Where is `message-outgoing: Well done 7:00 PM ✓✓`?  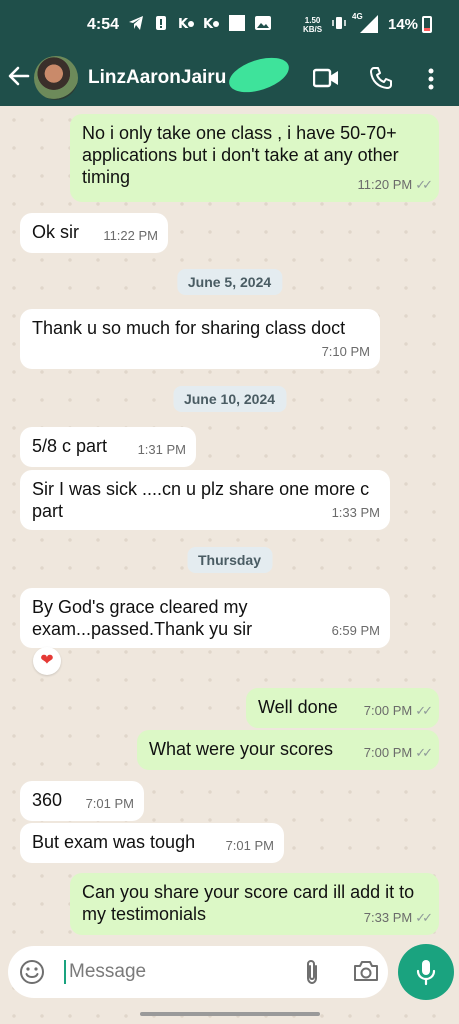 message-outgoing: Well done 7:00 PM ✓✓ is located at coordinates (342, 708).